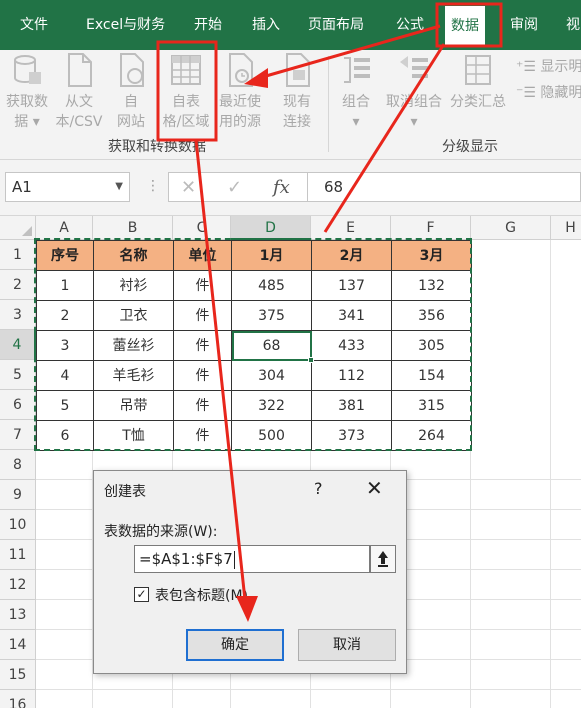  What do you see at coordinates (64, 228) in the screenshot?
I see `column-header-a: A` at bounding box center [64, 228].